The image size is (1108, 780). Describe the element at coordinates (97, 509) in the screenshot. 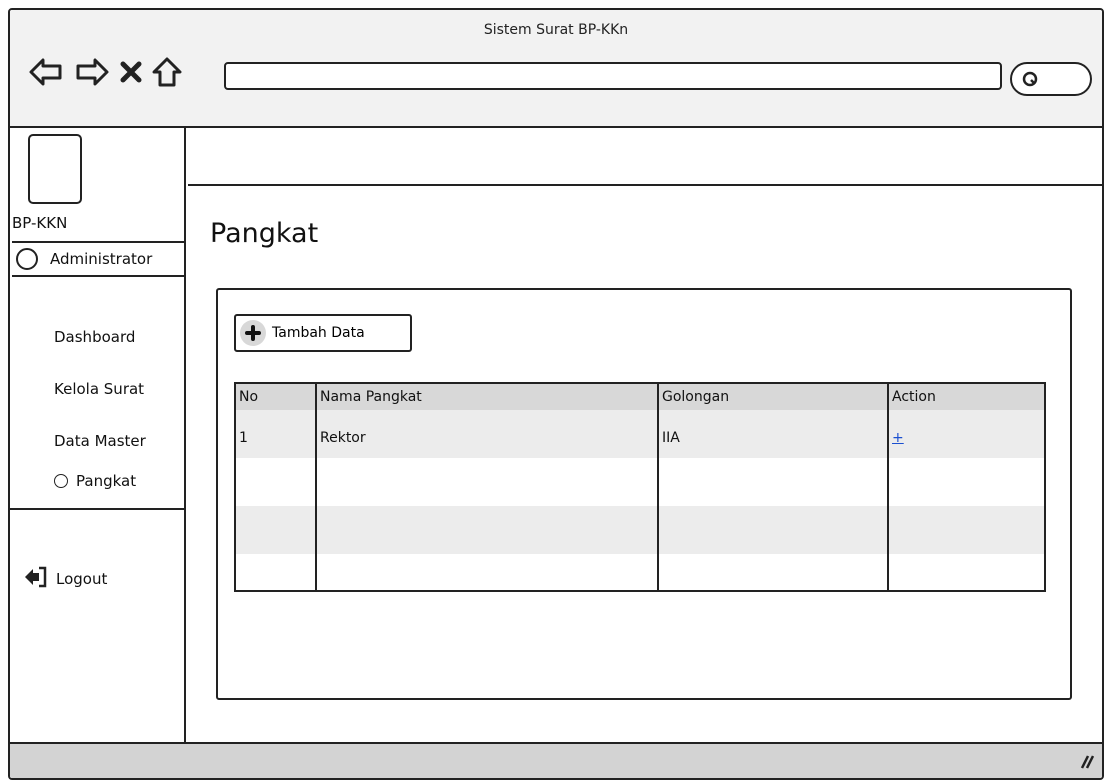

I see `divider` at that location.